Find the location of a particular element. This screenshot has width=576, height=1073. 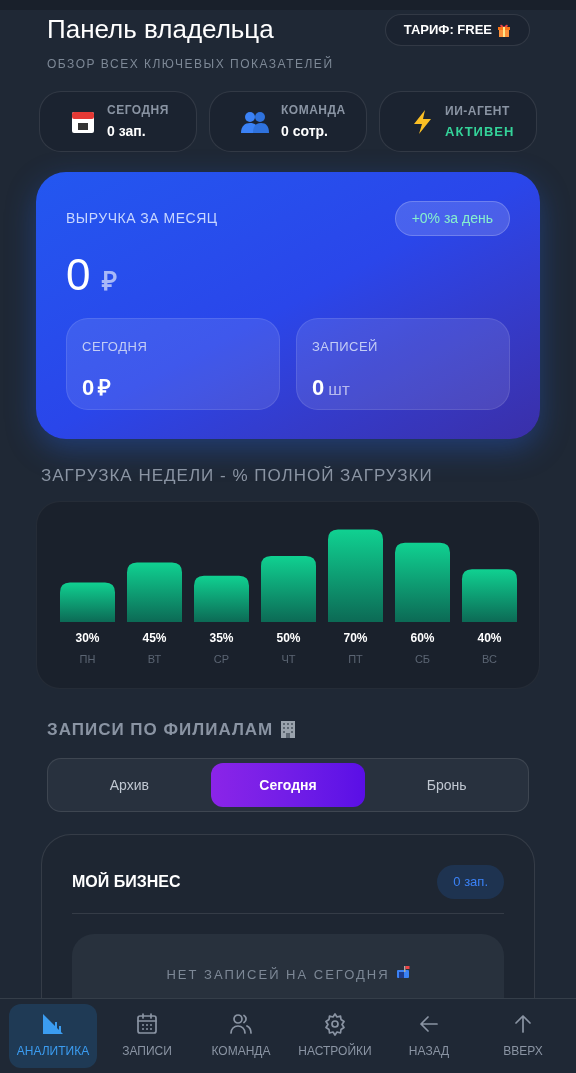

value-label: 30% is located at coordinates (87, 637).